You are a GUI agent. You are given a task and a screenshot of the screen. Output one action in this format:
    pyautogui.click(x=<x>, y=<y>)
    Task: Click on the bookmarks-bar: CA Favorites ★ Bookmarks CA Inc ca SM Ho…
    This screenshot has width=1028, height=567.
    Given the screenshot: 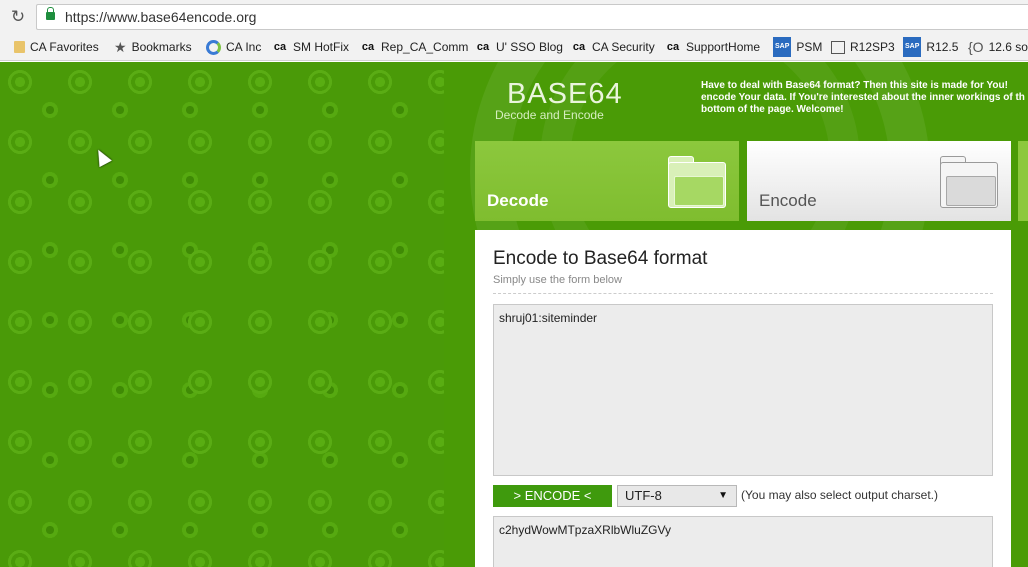 What is the action you would take?
    pyautogui.click(x=514, y=47)
    